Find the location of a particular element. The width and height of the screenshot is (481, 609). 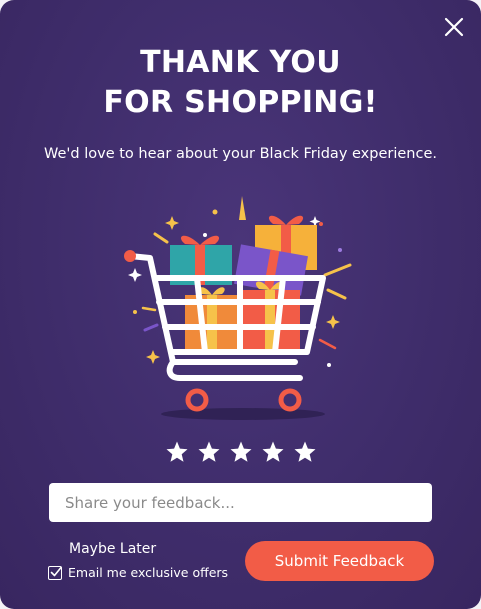

star-rating is located at coordinates (240, 452).